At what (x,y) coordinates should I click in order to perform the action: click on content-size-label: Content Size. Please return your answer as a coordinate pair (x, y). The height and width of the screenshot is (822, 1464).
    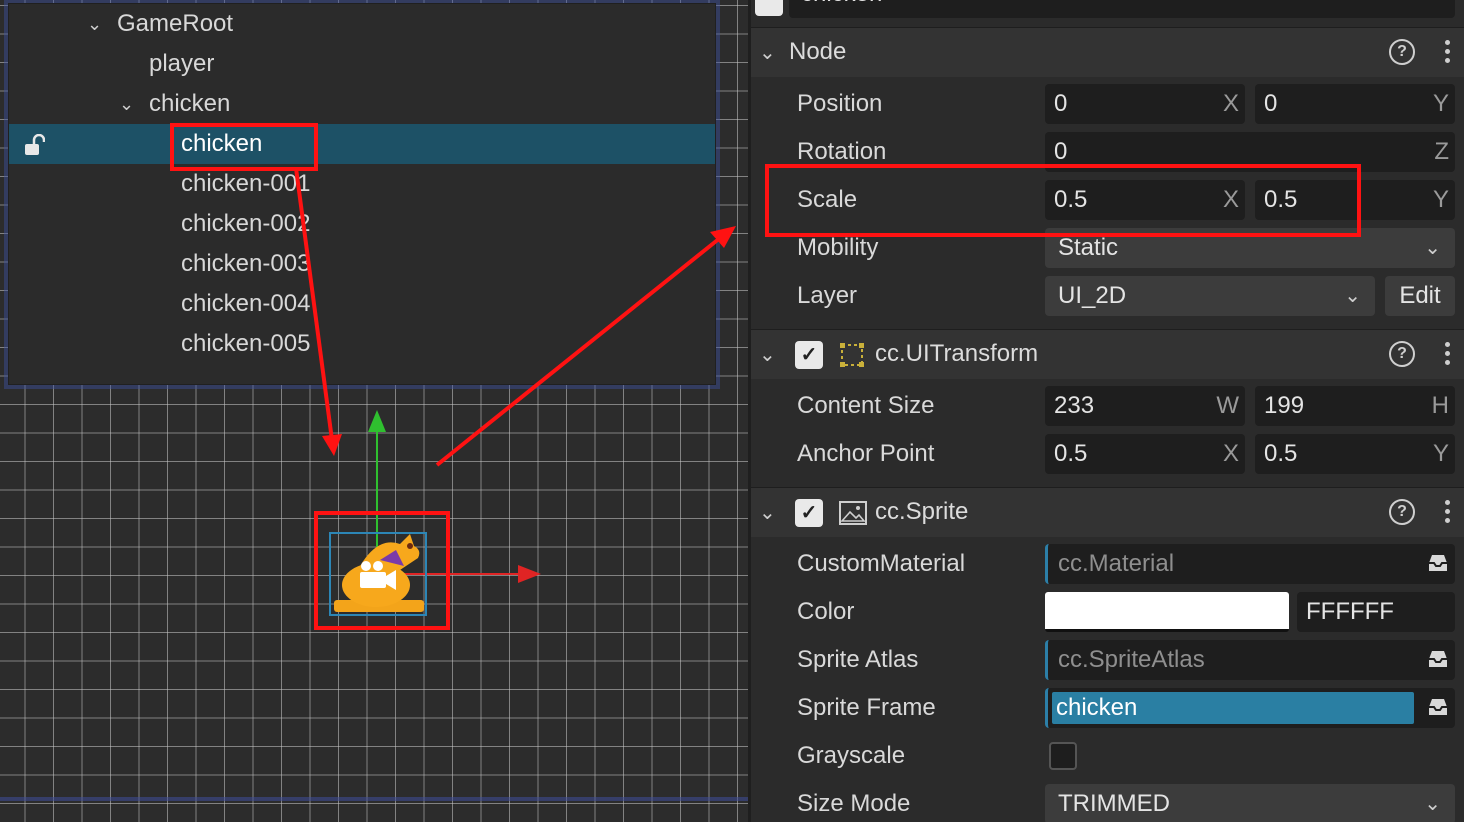
    Looking at the image, I should click on (866, 405).